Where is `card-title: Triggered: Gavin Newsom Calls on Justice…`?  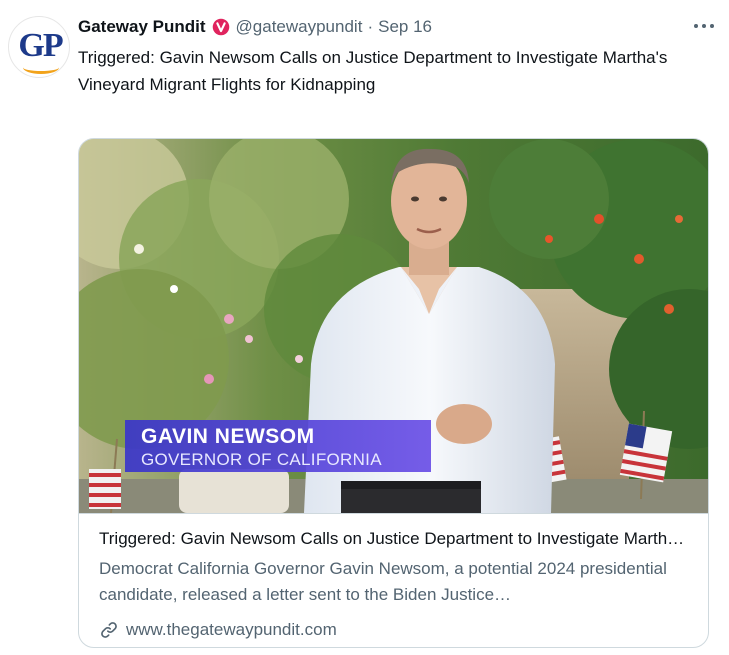 card-title: Triggered: Gavin Newsom Calls on Justice… is located at coordinates (395, 539).